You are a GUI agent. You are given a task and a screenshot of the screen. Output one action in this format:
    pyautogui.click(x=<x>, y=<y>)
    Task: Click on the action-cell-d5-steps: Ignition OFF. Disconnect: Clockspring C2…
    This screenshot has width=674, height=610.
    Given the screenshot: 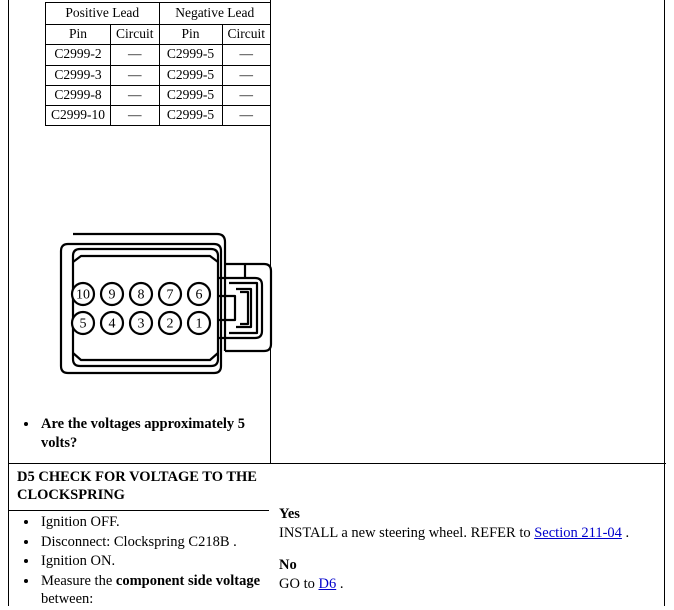 What is the action you would take?
    pyautogui.click(x=138, y=561)
    